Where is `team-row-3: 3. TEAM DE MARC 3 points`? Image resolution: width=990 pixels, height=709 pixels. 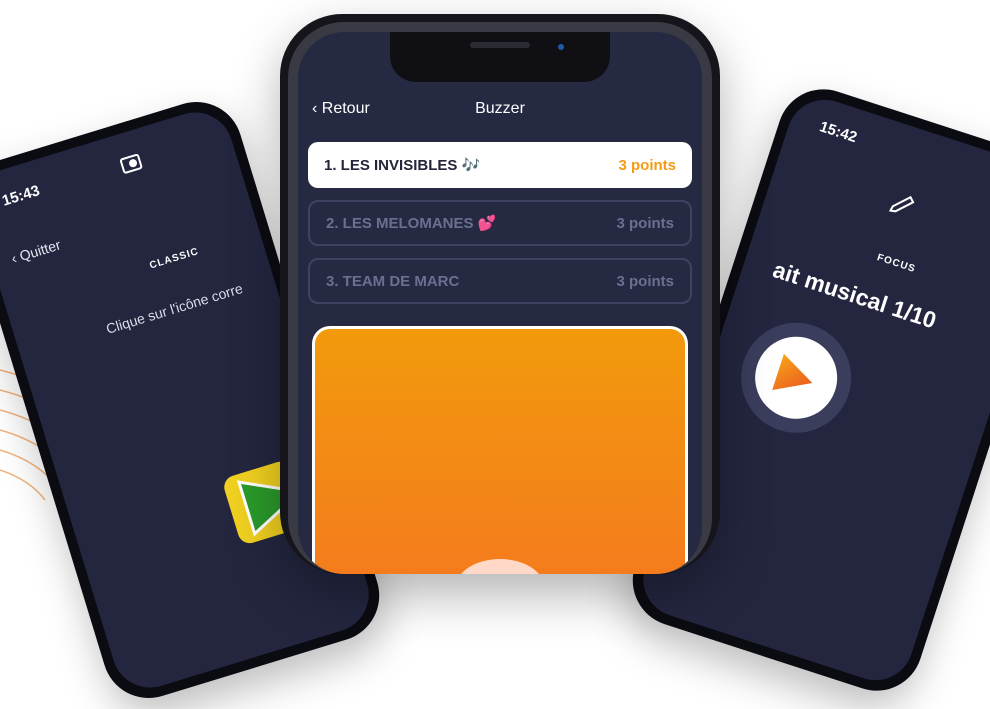
team-row-3: 3. TEAM DE MARC 3 points is located at coordinates (500, 281).